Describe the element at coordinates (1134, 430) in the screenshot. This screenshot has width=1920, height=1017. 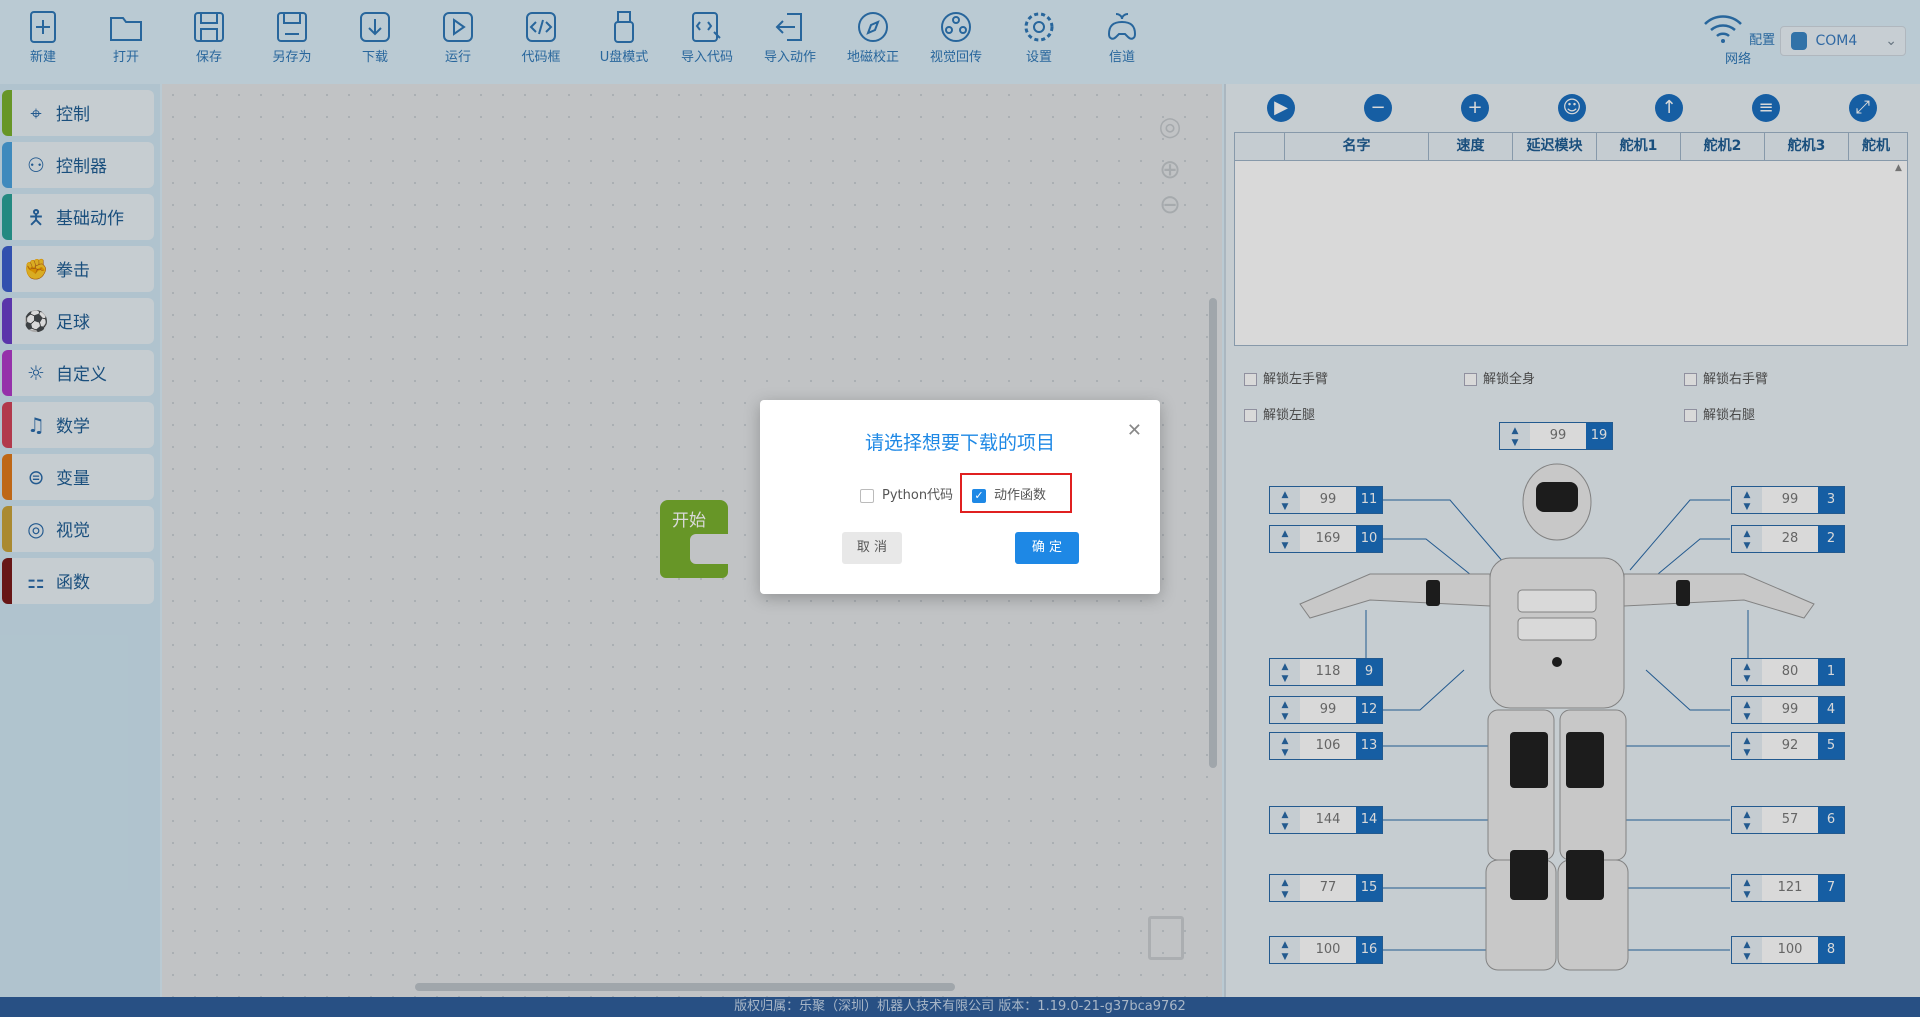
I see `close-icon: ✕` at that location.